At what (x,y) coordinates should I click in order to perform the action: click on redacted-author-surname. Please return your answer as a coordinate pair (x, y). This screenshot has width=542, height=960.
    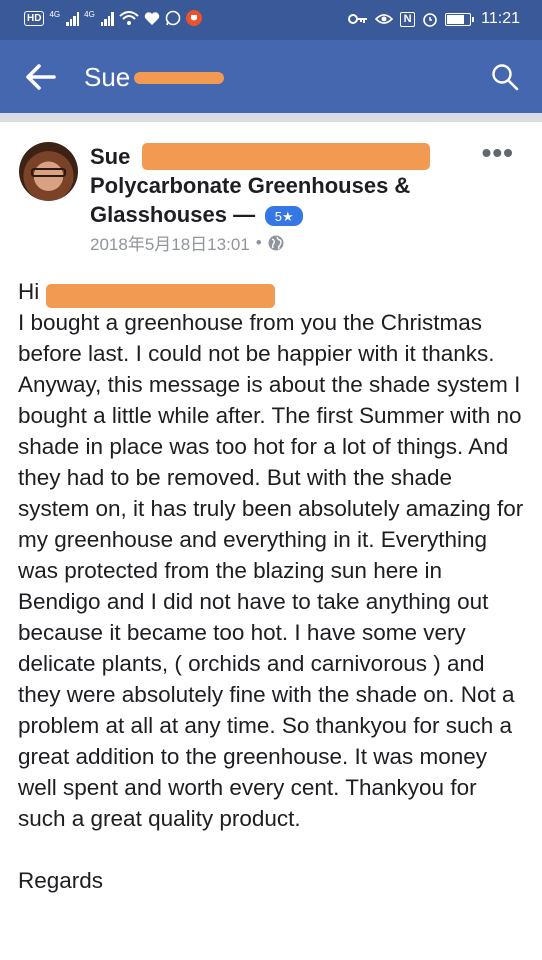
    Looking at the image, I should click on (286, 157).